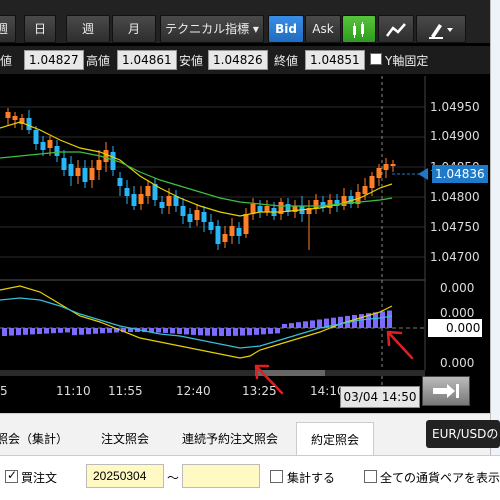 This screenshot has height=500, width=500. I want to click on buy-order-label: 買注文, so click(39, 478).